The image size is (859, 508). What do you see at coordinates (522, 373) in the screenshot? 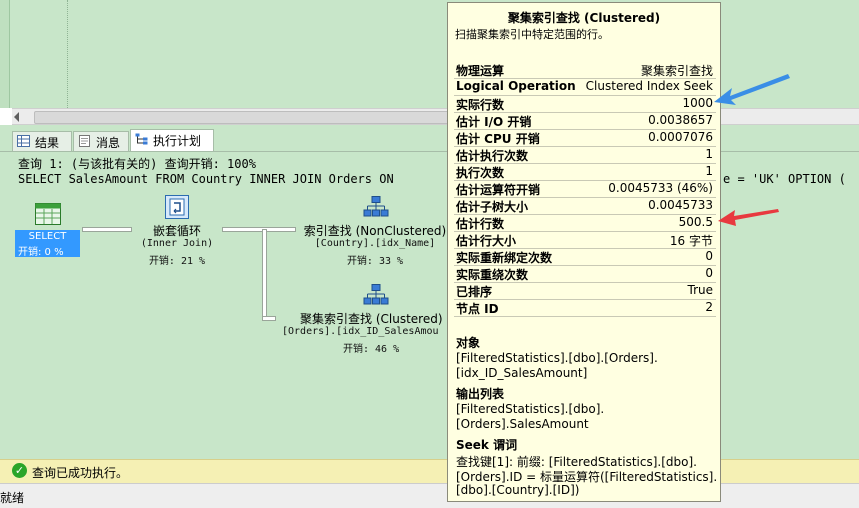
I see `object-text: [idx_ID_SalesAmount]` at bounding box center [522, 373].